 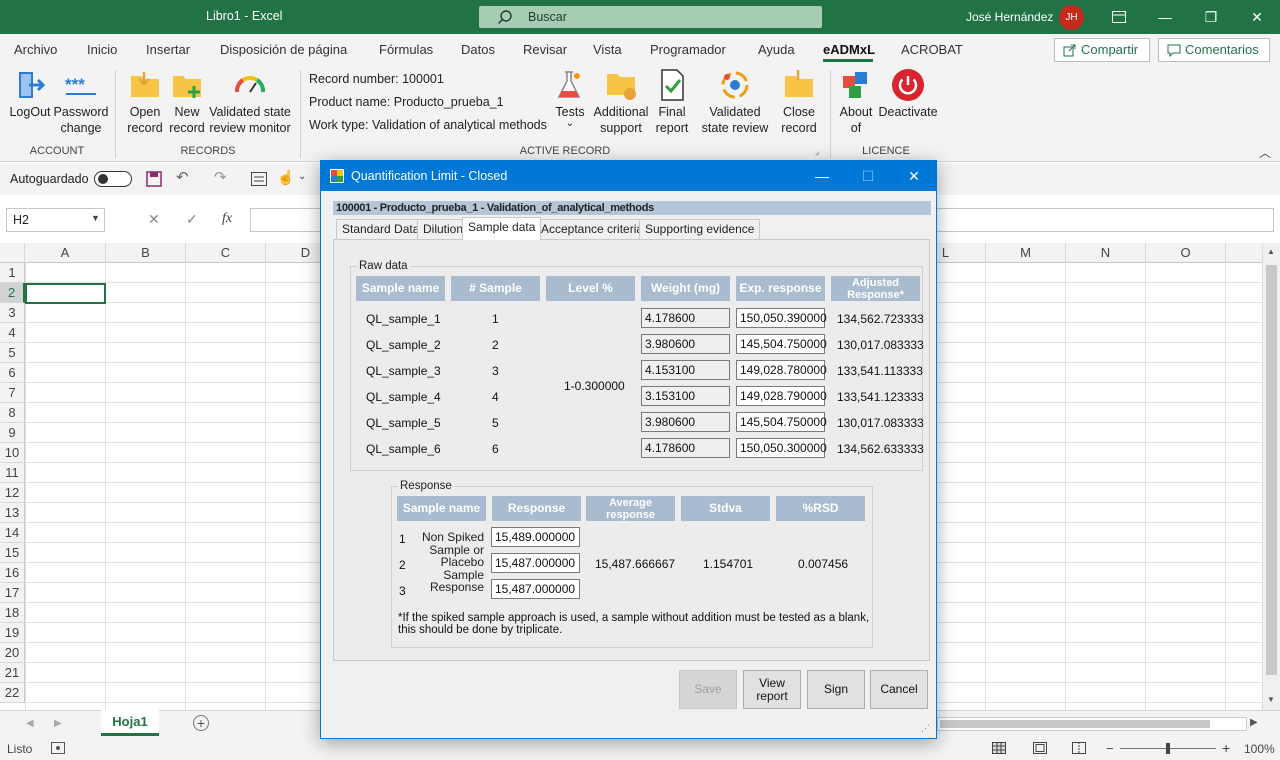 What do you see at coordinates (12, 593) in the screenshot?
I see `row-header: 17` at bounding box center [12, 593].